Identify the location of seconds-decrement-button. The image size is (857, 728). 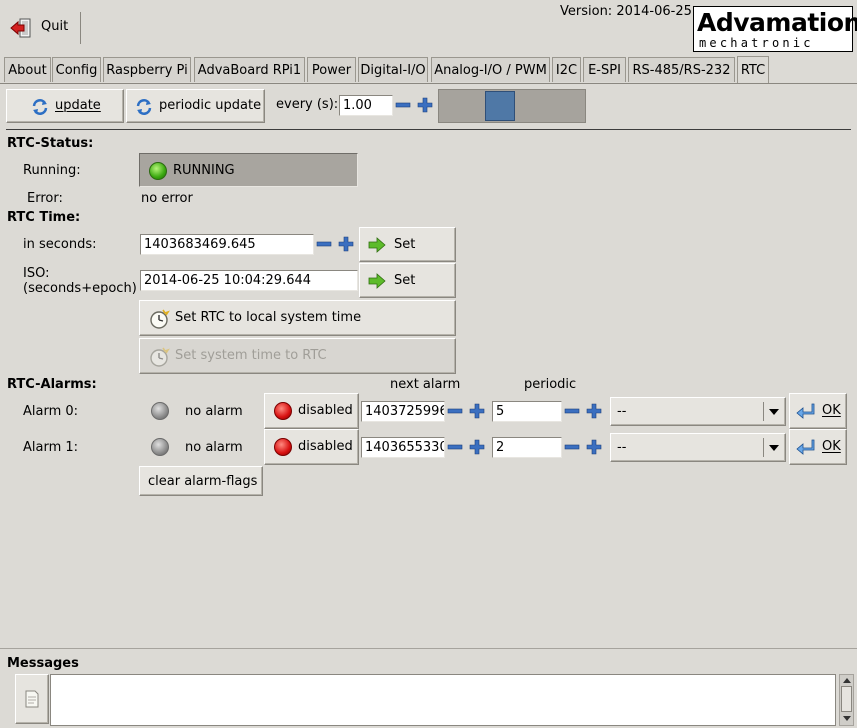
(324, 244).